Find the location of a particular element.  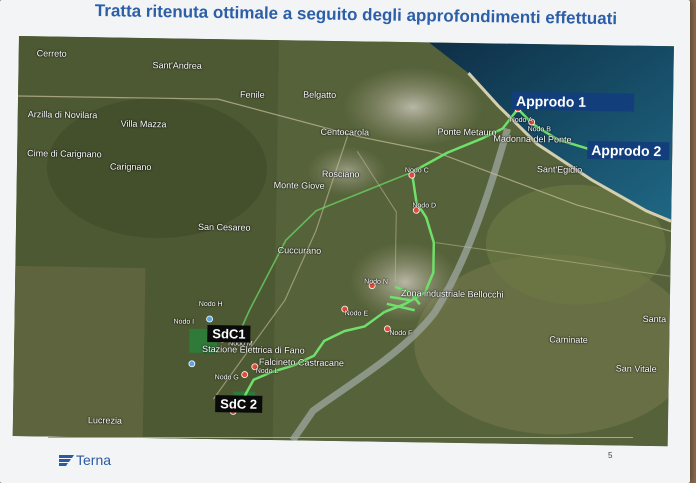

place-monte-giove: Monte Giove is located at coordinates (299, 185).